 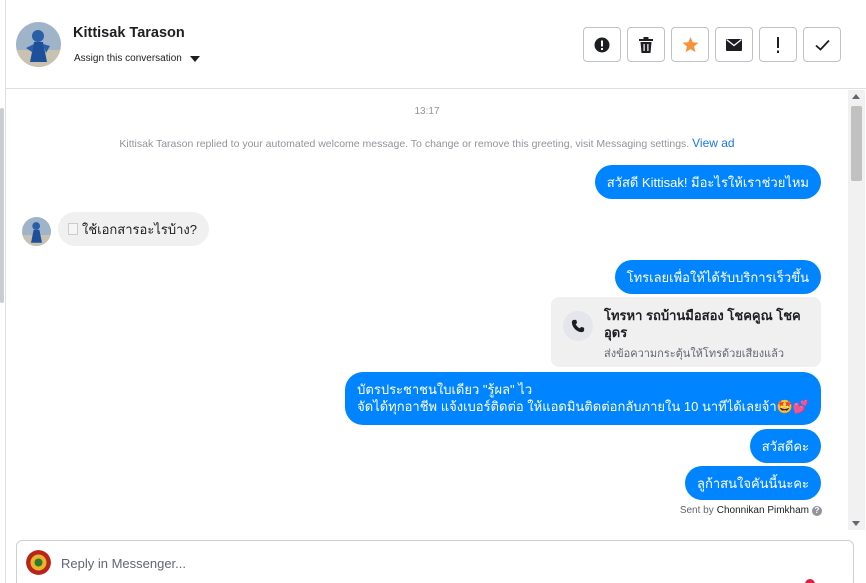 I want to click on reply-composer, so click(x=435, y=561).